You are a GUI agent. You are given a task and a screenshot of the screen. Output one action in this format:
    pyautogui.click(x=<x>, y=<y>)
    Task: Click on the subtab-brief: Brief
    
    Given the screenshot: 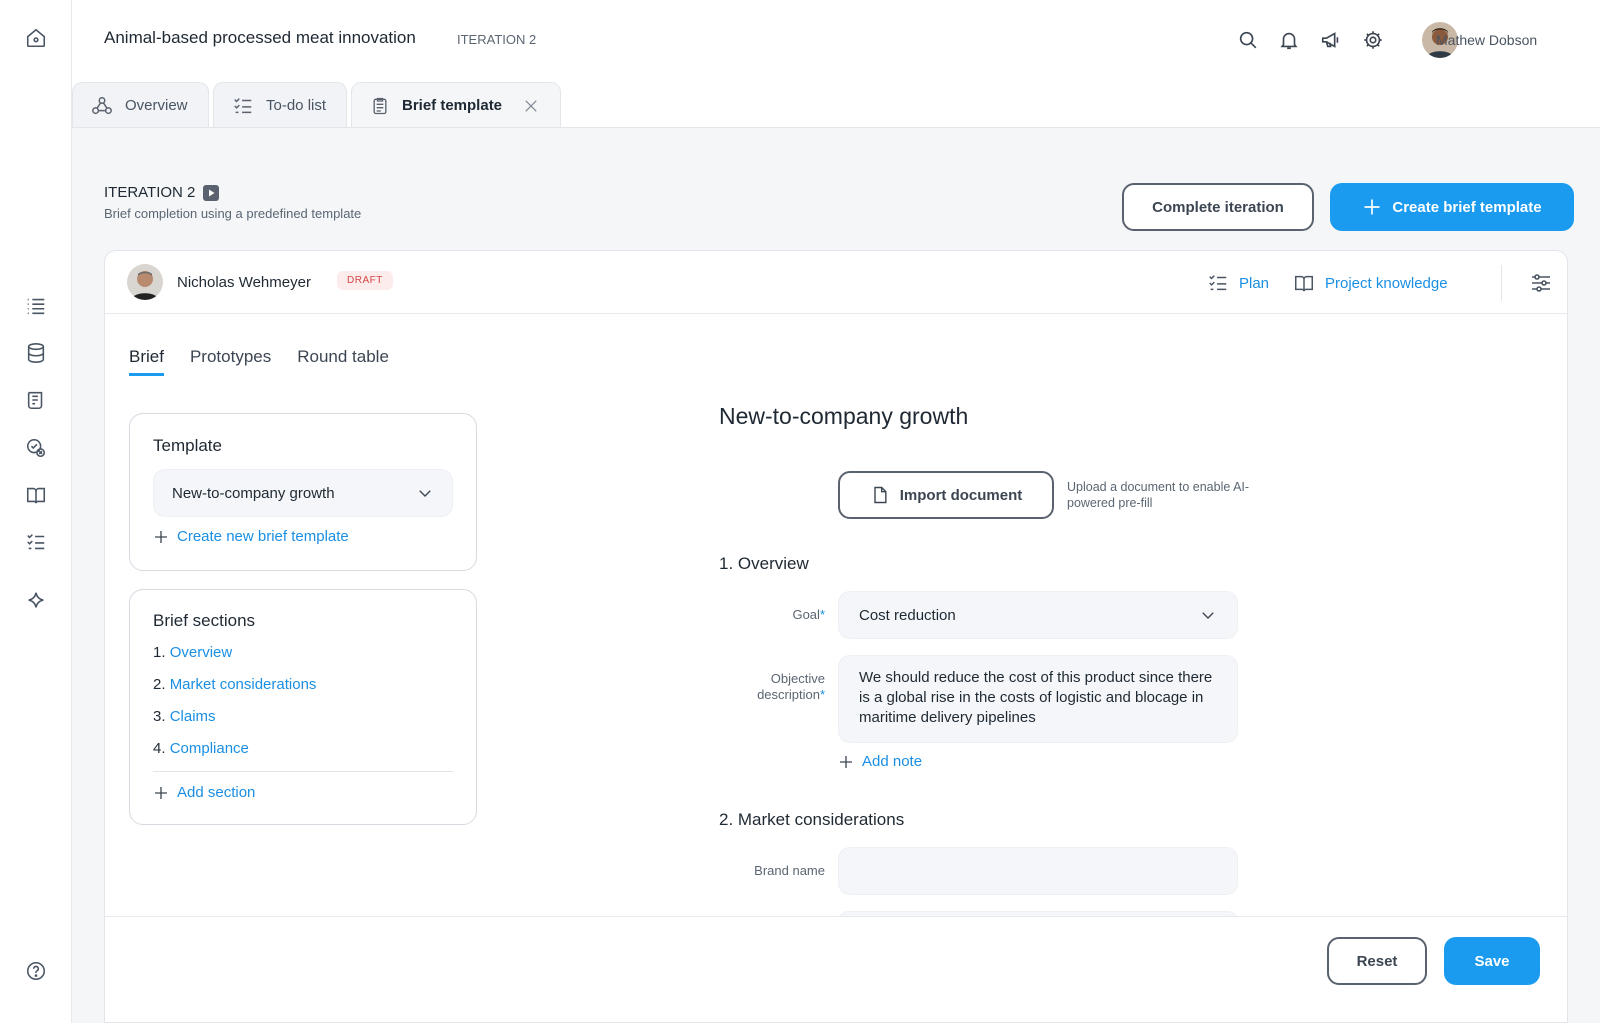 What is the action you would take?
    pyautogui.click(x=146, y=361)
    